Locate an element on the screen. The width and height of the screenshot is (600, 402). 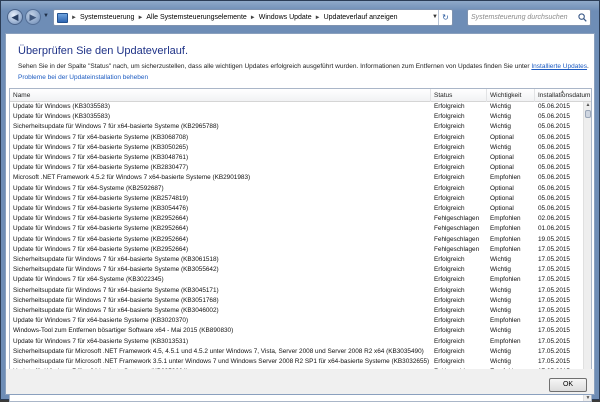
column-header-priority: Wichtigkeit is located at coordinates (511, 95).